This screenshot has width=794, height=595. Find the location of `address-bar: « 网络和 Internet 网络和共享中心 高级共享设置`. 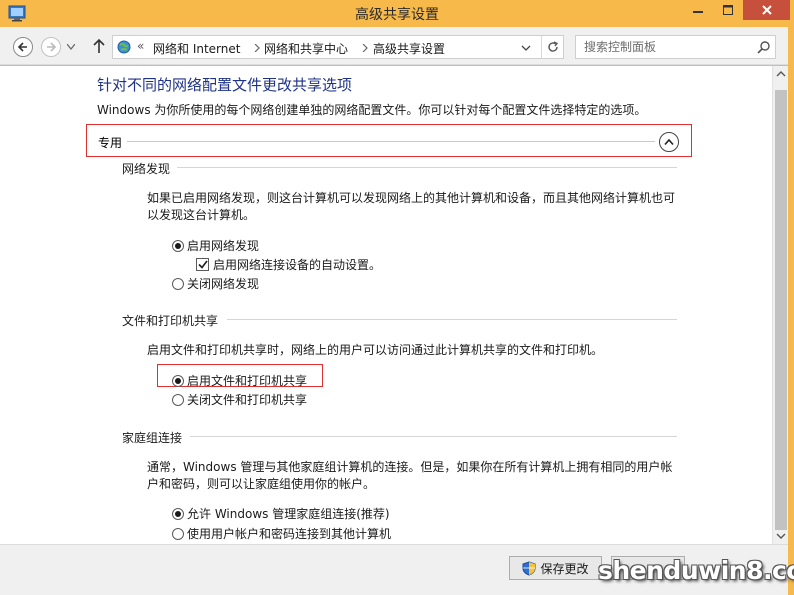

address-bar: « 网络和 Internet 网络和共享中心 高级共享设置 is located at coordinates (338, 47).